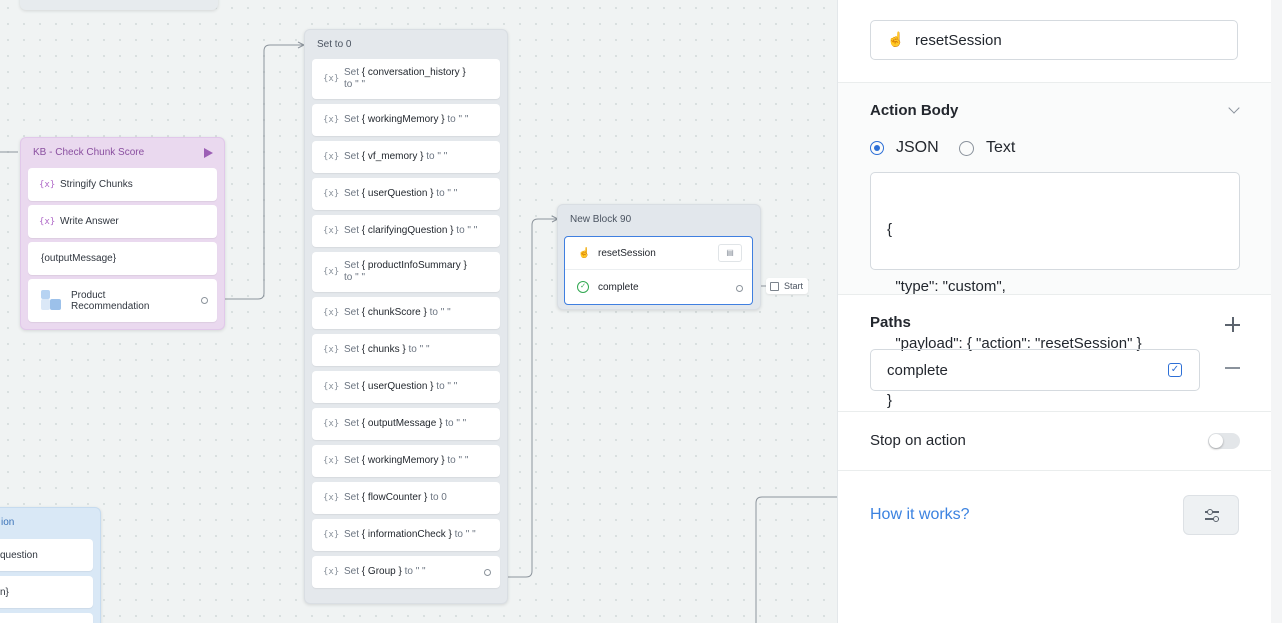  What do you see at coordinates (1232, 324) in the screenshot?
I see `add-path-icon` at bounding box center [1232, 324].